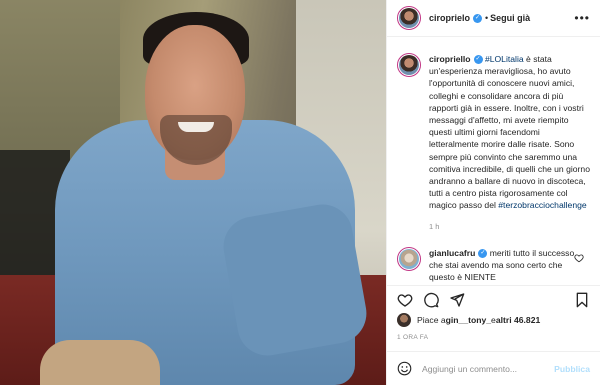 This screenshot has width=600, height=385. What do you see at coordinates (457, 300) in the screenshot?
I see `share-icon` at bounding box center [457, 300].